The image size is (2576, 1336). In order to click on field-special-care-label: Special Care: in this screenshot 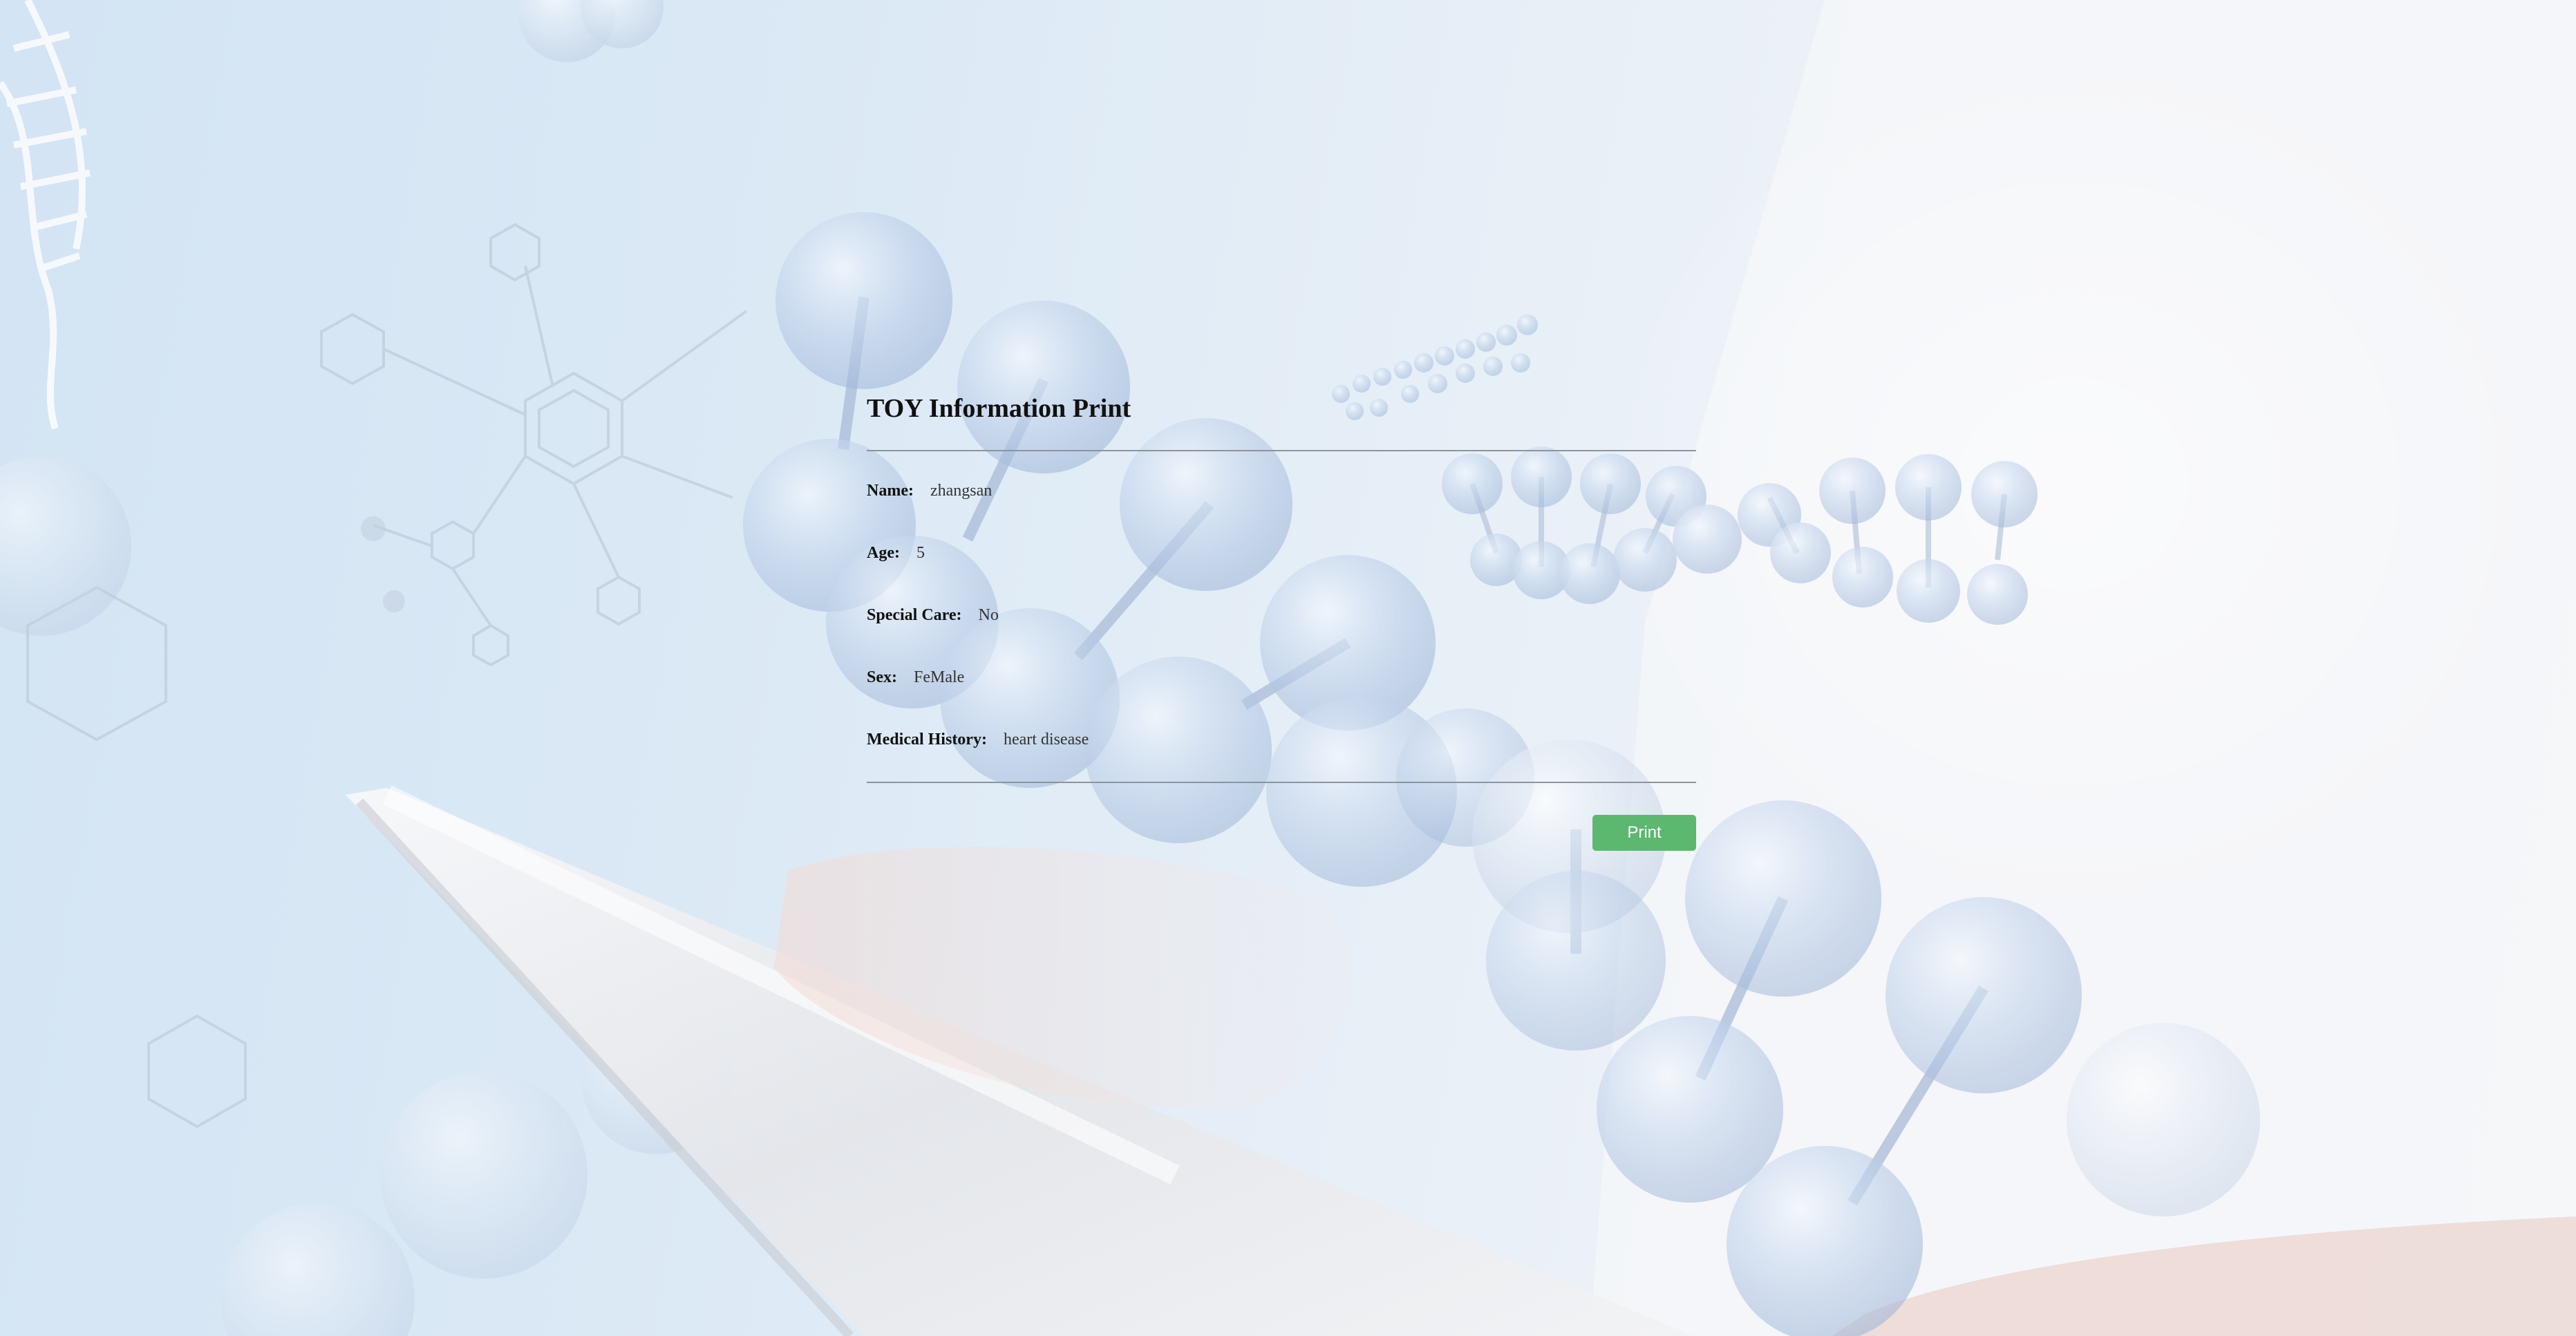, I will do `click(914, 615)`.